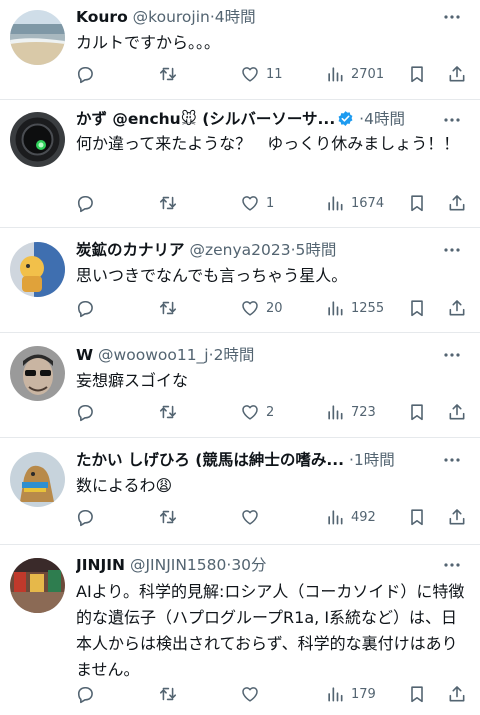  What do you see at coordinates (350, 694) in the screenshot?
I see `views-button: 179` at bounding box center [350, 694].